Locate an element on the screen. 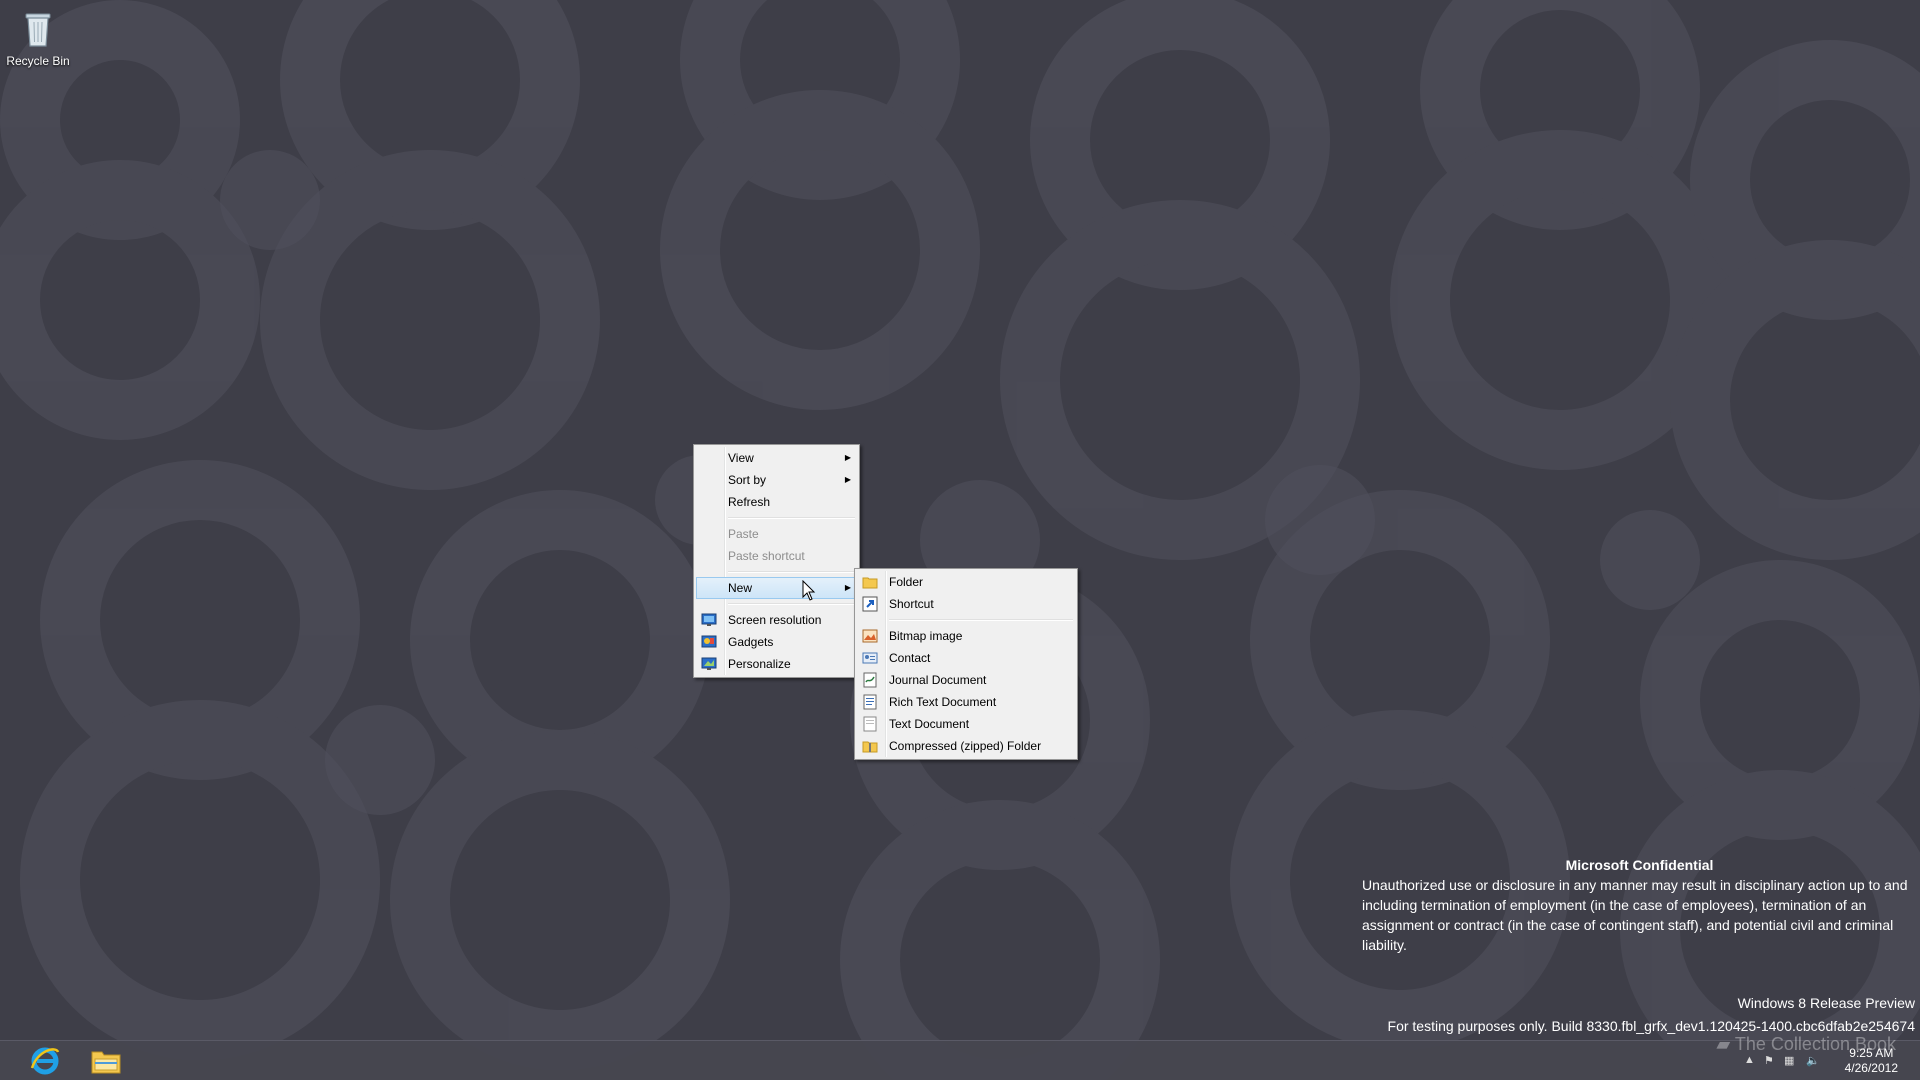 The height and width of the screenshot is (1080, 1920). menu-item-refresh: Refresh is located at coordinates (776, 502).